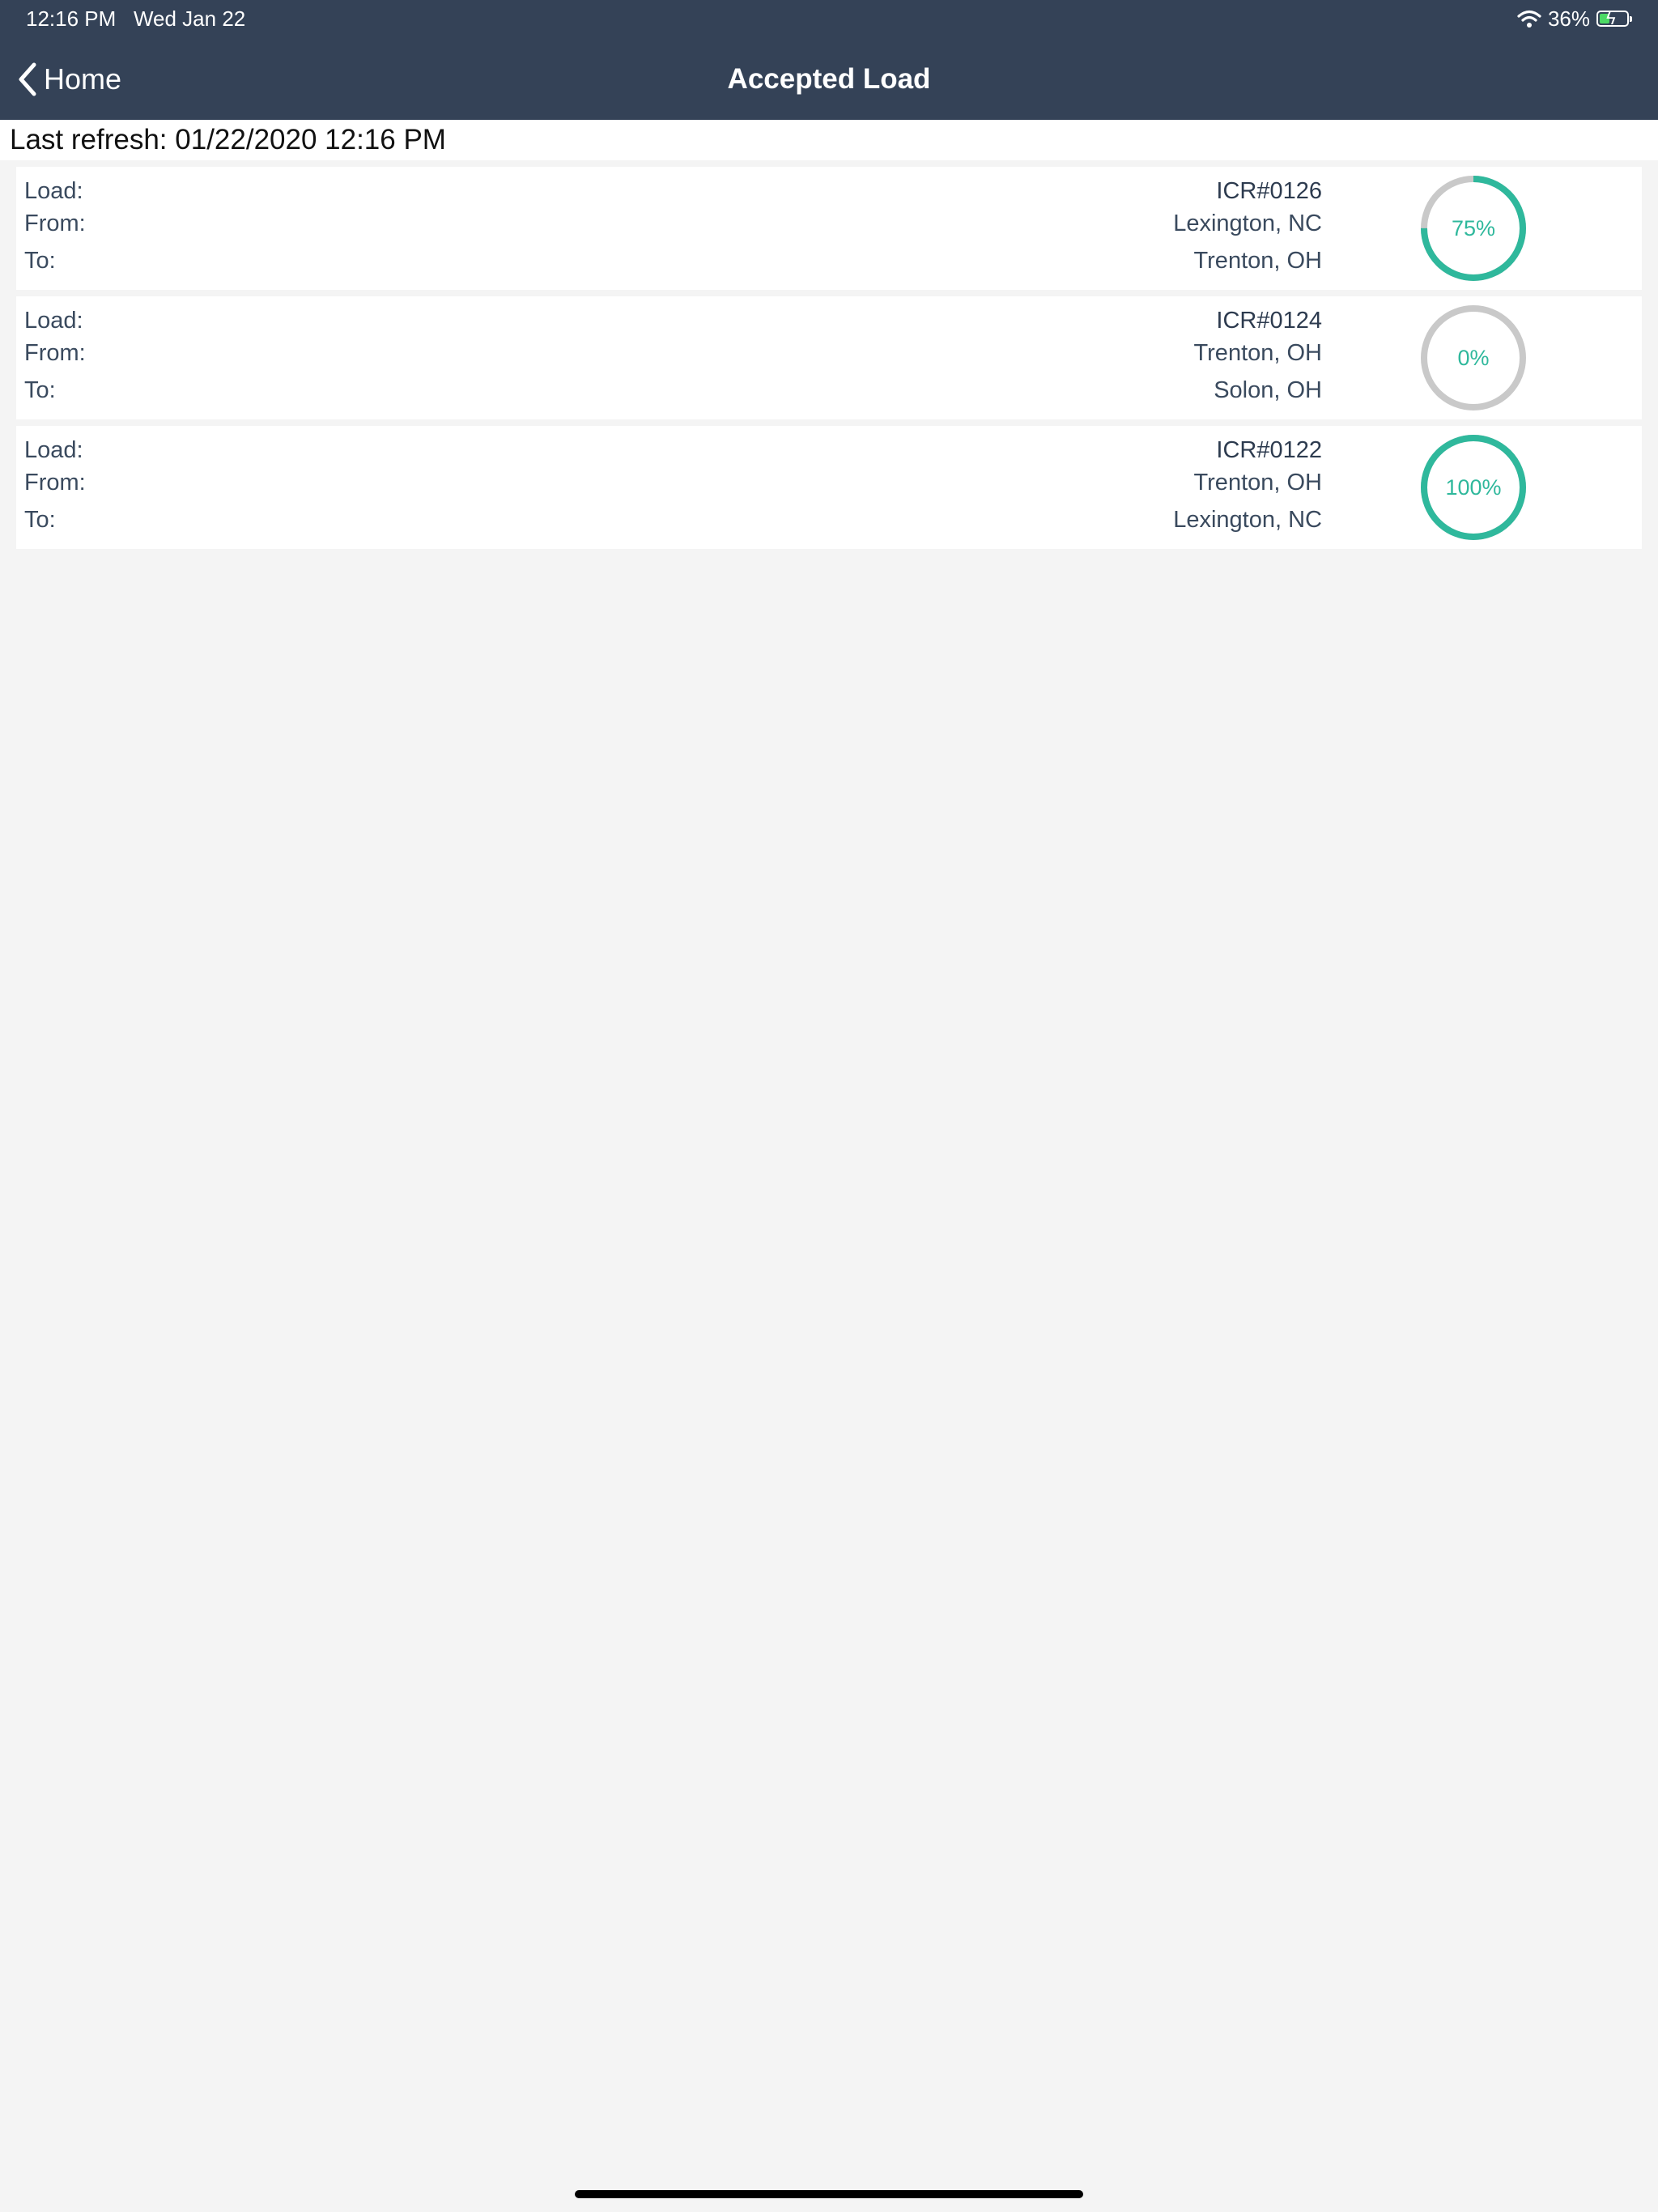 This screenshot has width=1658, height=2212. Describe the element at coordinates (1247, 223) in the screenshot. I see `origin-value: Lexington, NC` at that location.